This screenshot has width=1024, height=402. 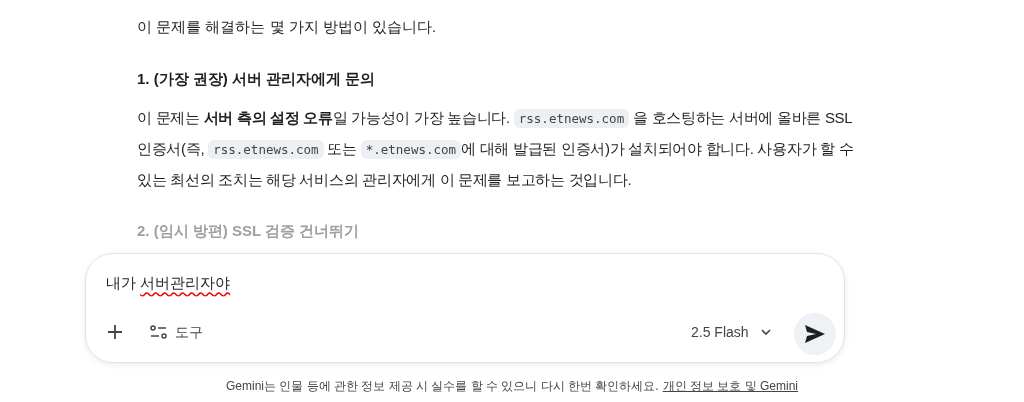 I want to click on prompt-input: 내가 서버관리자야, so click(x=168, y=286).